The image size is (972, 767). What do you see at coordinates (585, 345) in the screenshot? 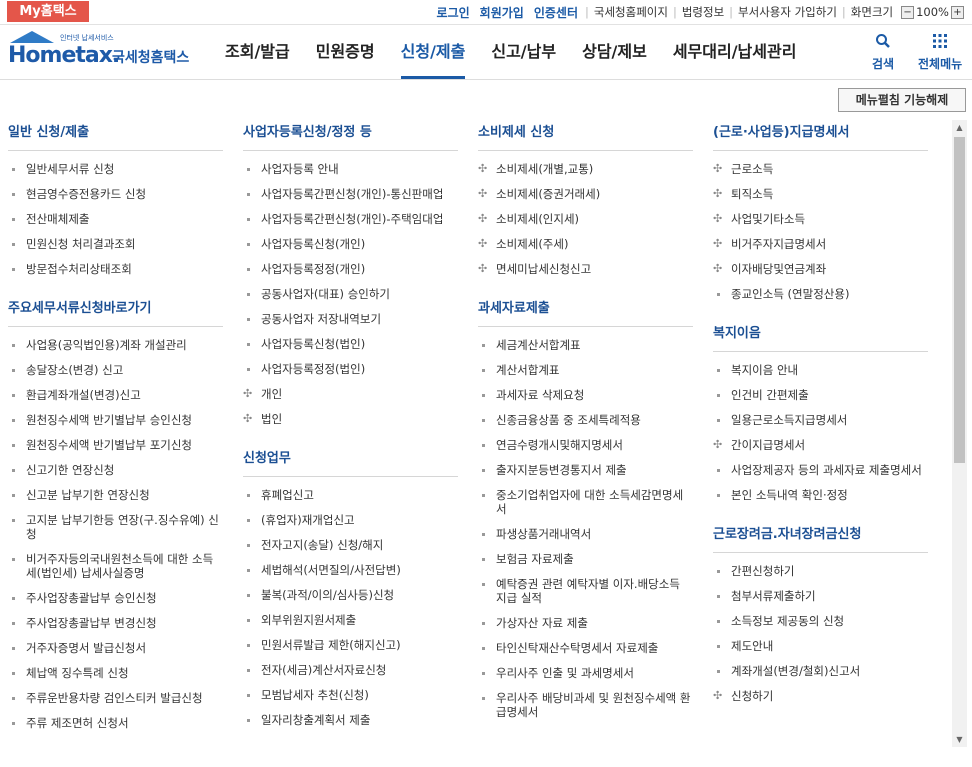
I see `menu-item: 세금계산서합계표` at bounding box center [585, 345].